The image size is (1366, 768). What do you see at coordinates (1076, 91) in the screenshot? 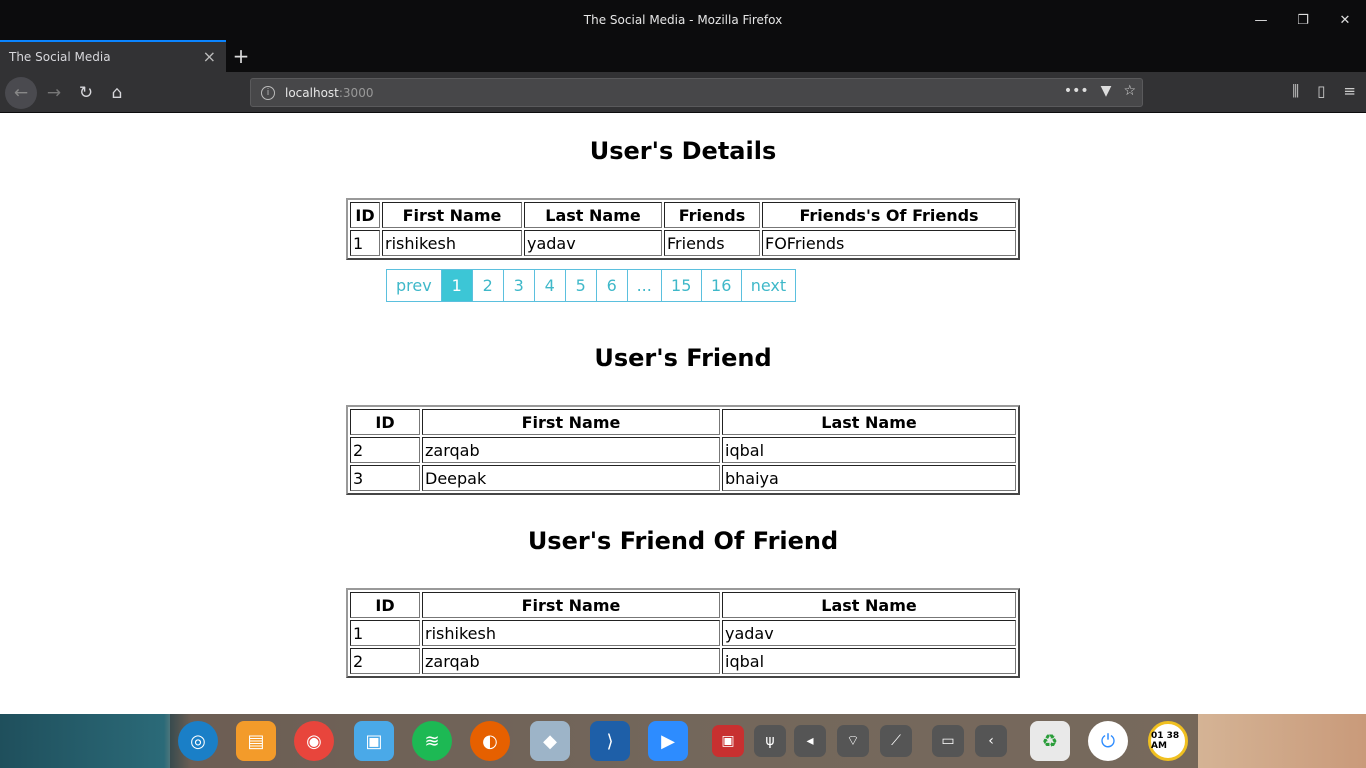
I see `page-actions-icon: •••` at bounding box center [1076, 91].